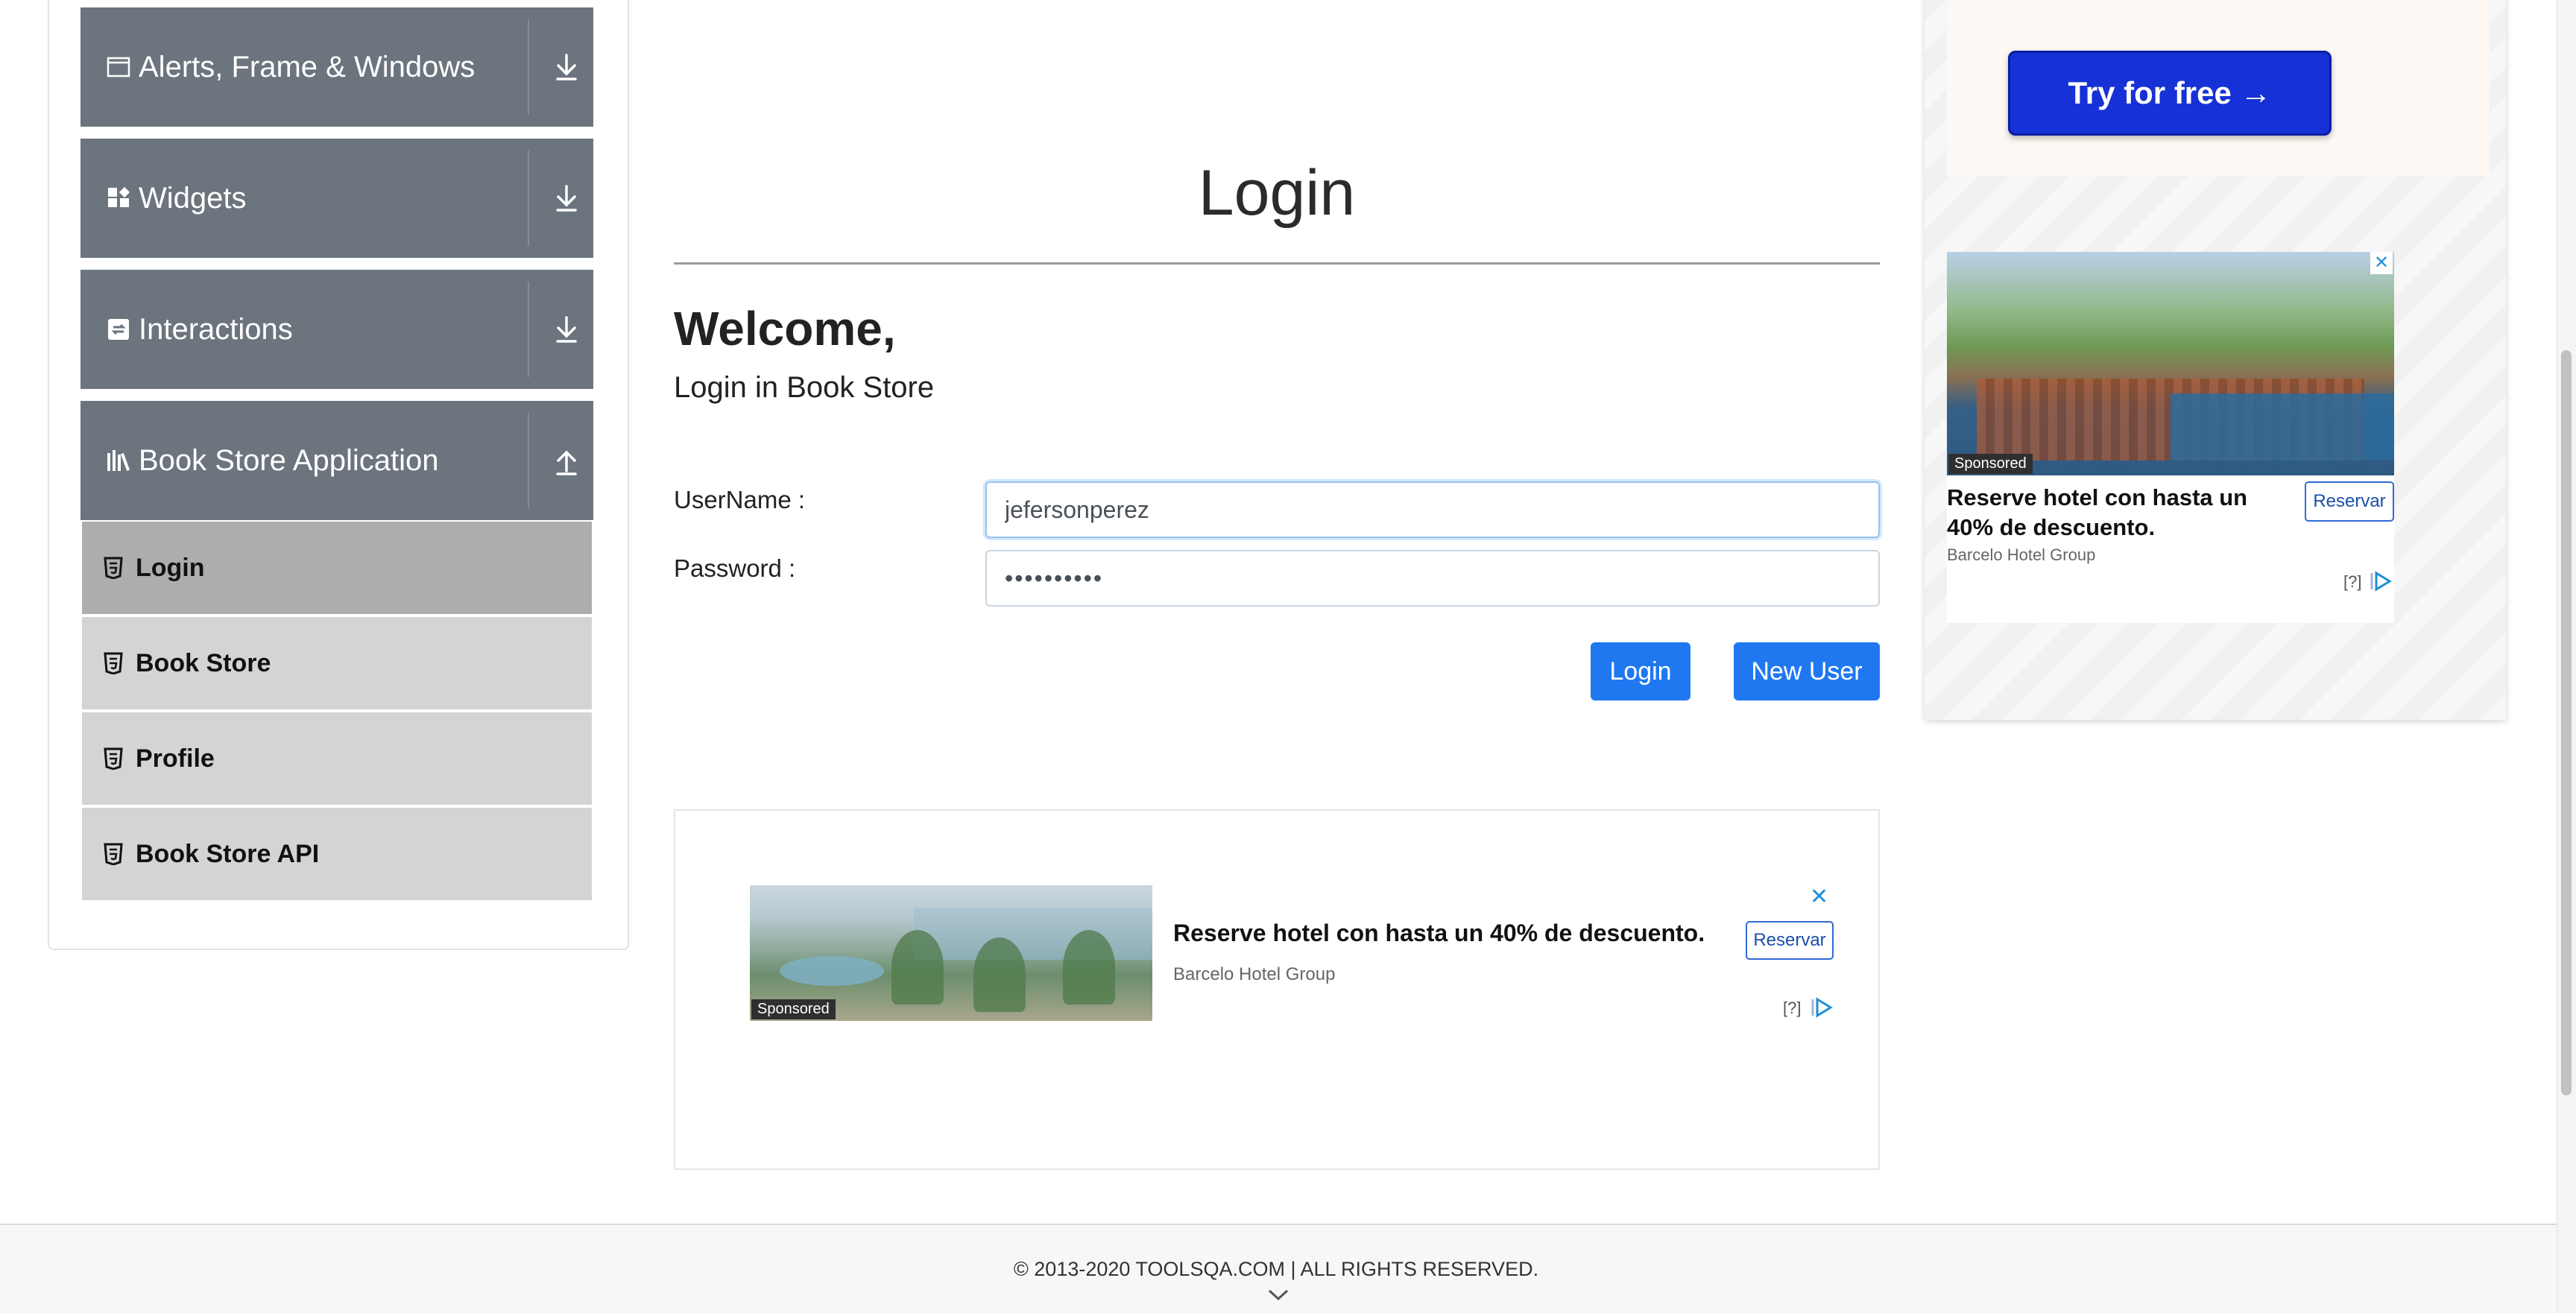  What do you see at coordinates (193, 198) in the screenshot?
I see `group-label: Widgets` at bounding box center [193, 198].